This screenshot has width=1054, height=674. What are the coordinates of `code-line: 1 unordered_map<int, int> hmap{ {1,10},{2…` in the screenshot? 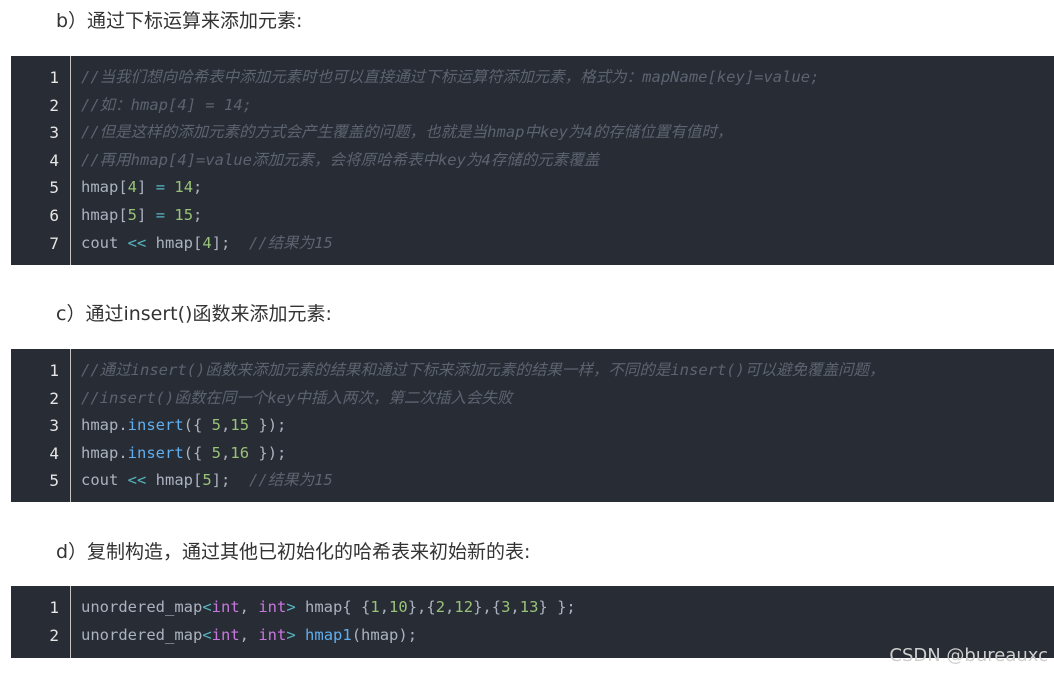 It's located at (532, 608).